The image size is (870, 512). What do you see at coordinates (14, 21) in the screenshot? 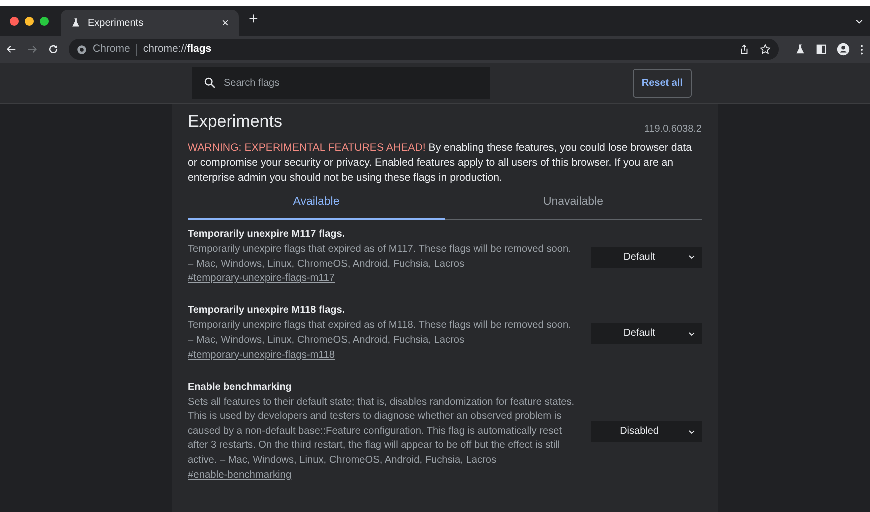
I see `window-close-button` at bounding box center [14, 21].